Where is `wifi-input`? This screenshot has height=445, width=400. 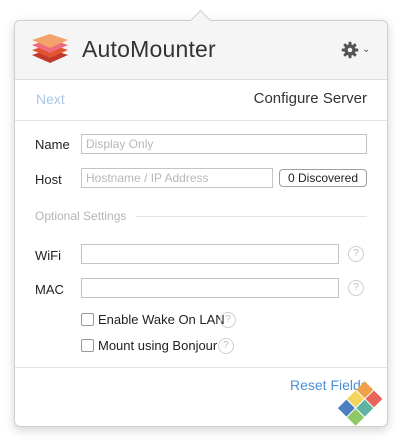 wifi-input is located at coordinates (210, 254).